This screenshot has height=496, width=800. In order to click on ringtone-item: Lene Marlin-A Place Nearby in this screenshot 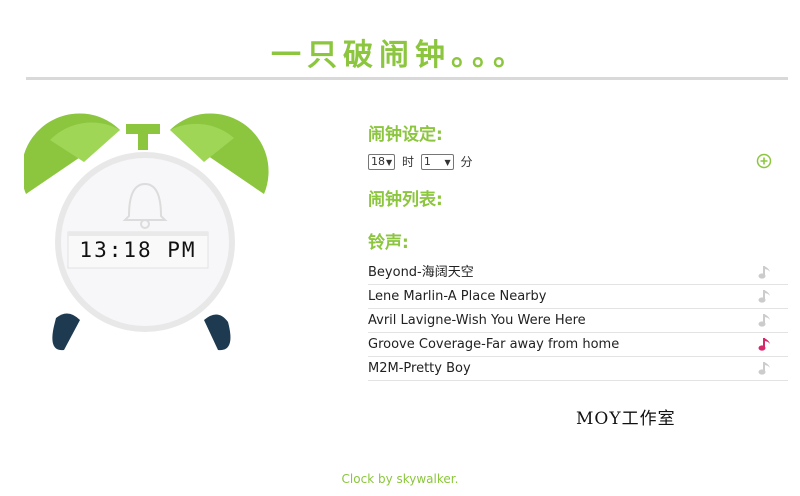, I will do `click(578, 297)`.